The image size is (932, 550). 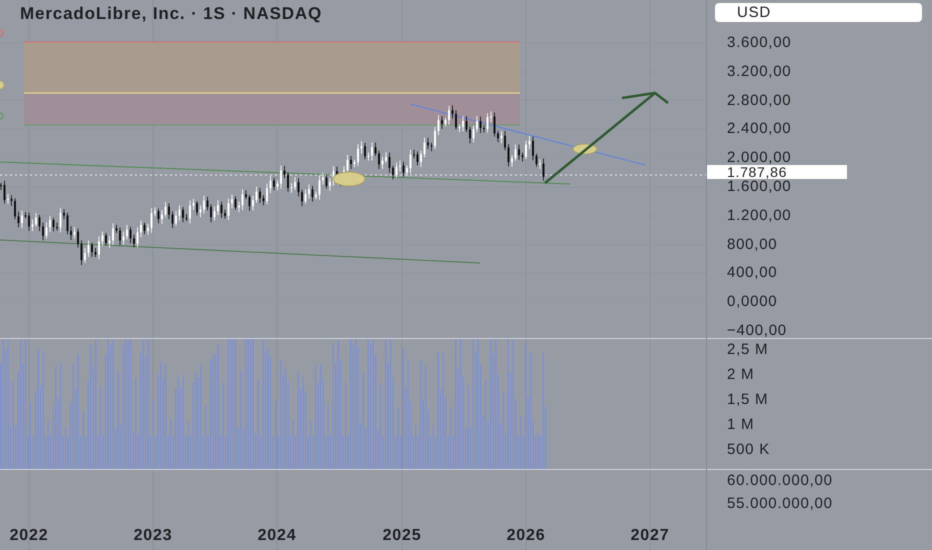 What do you see at coordinates (777, 172) in the screenshot?
I see `last-price-badge: 1.787,86` at bounding box center [777, 172].